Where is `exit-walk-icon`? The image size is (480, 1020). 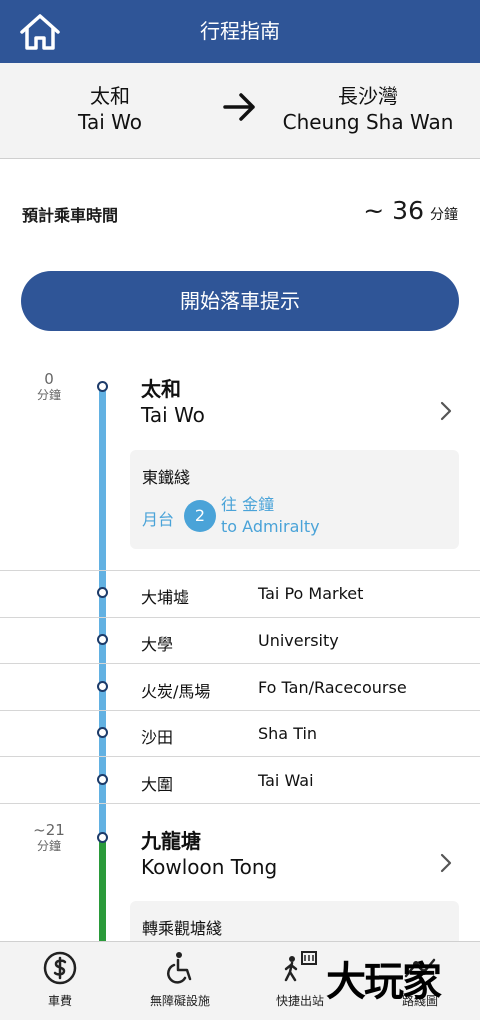 exit-walk-icon is located at coordinates (300, 966).